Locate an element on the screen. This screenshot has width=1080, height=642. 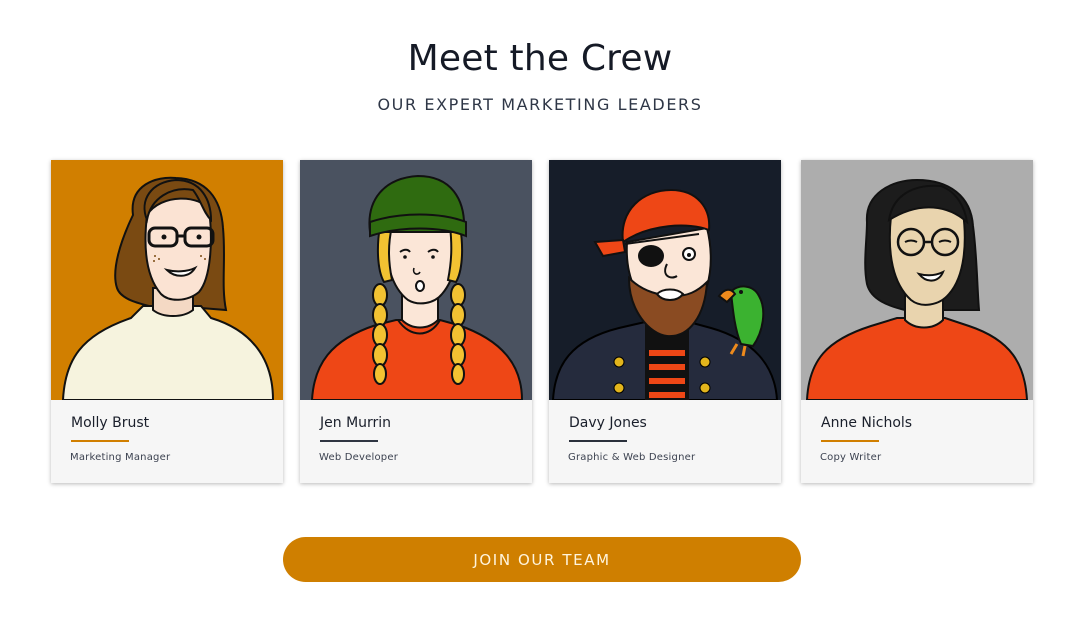
member-role: Graphic & Web Designer is located at coordinates (632, 457).